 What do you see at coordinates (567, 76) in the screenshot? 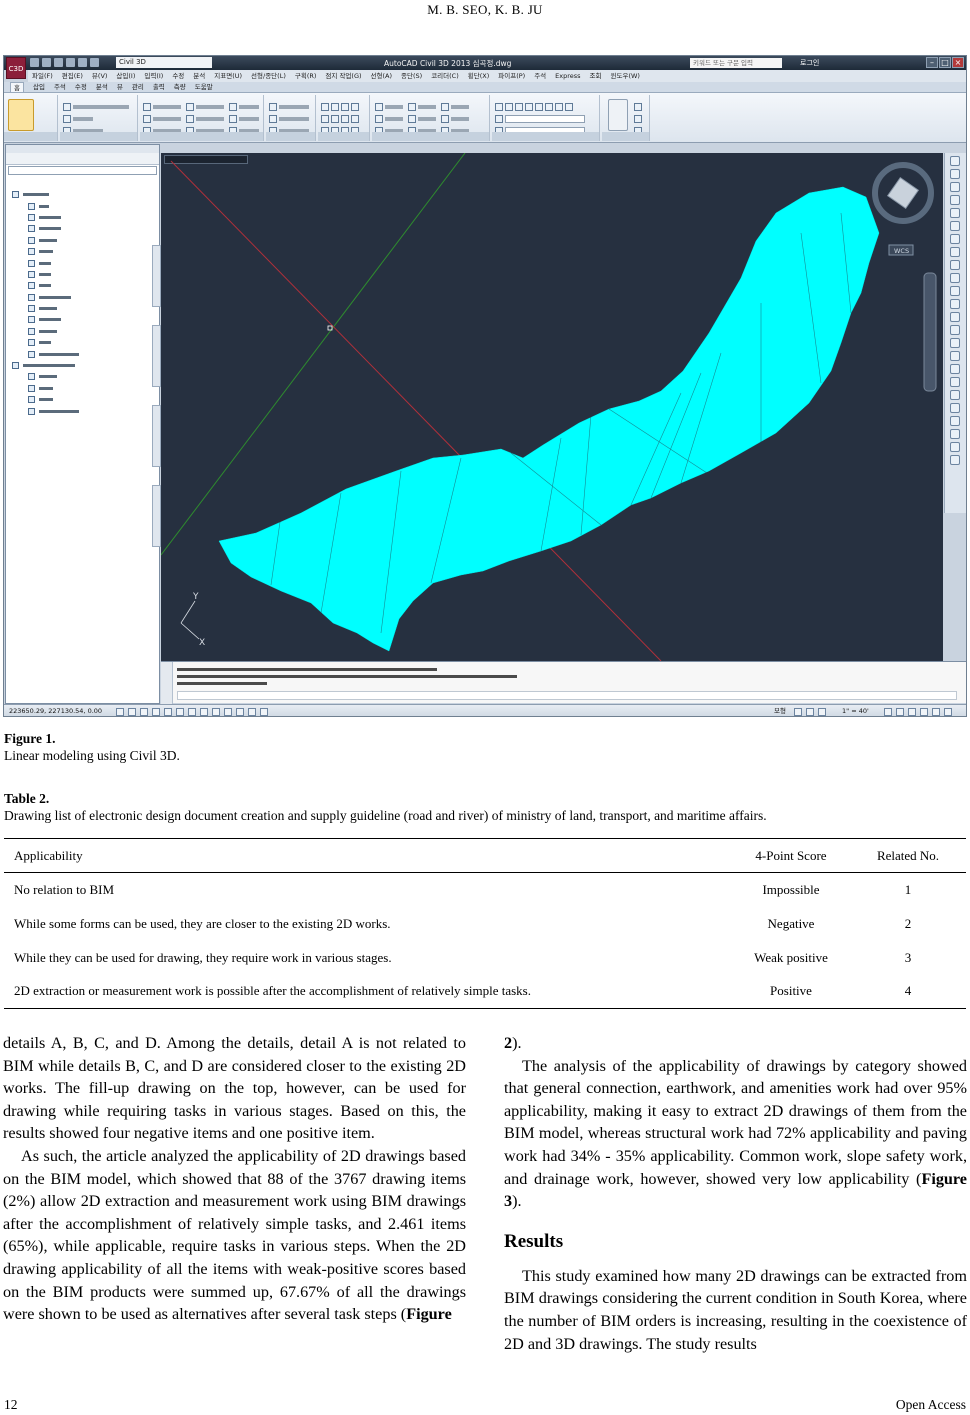
I see `menu-item: Express` at bounding box center [567, 76].